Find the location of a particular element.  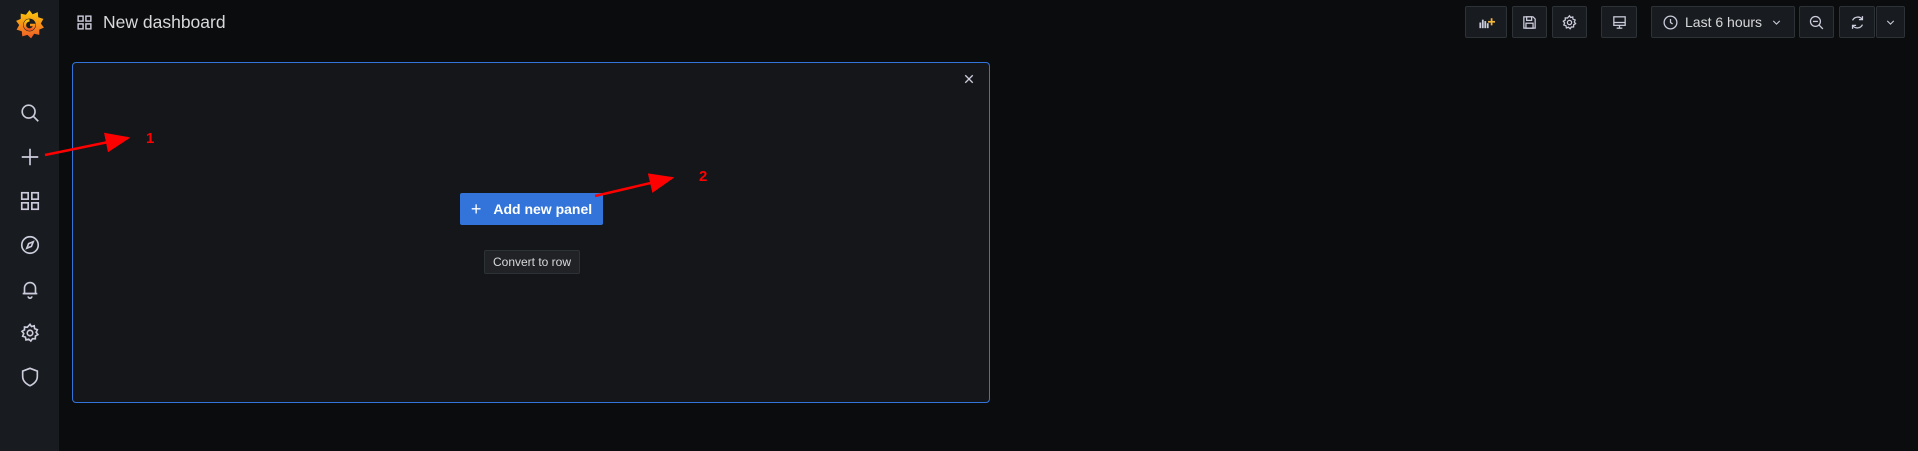

breadcrumb: New dashboard is located at coordinates (151, 22).